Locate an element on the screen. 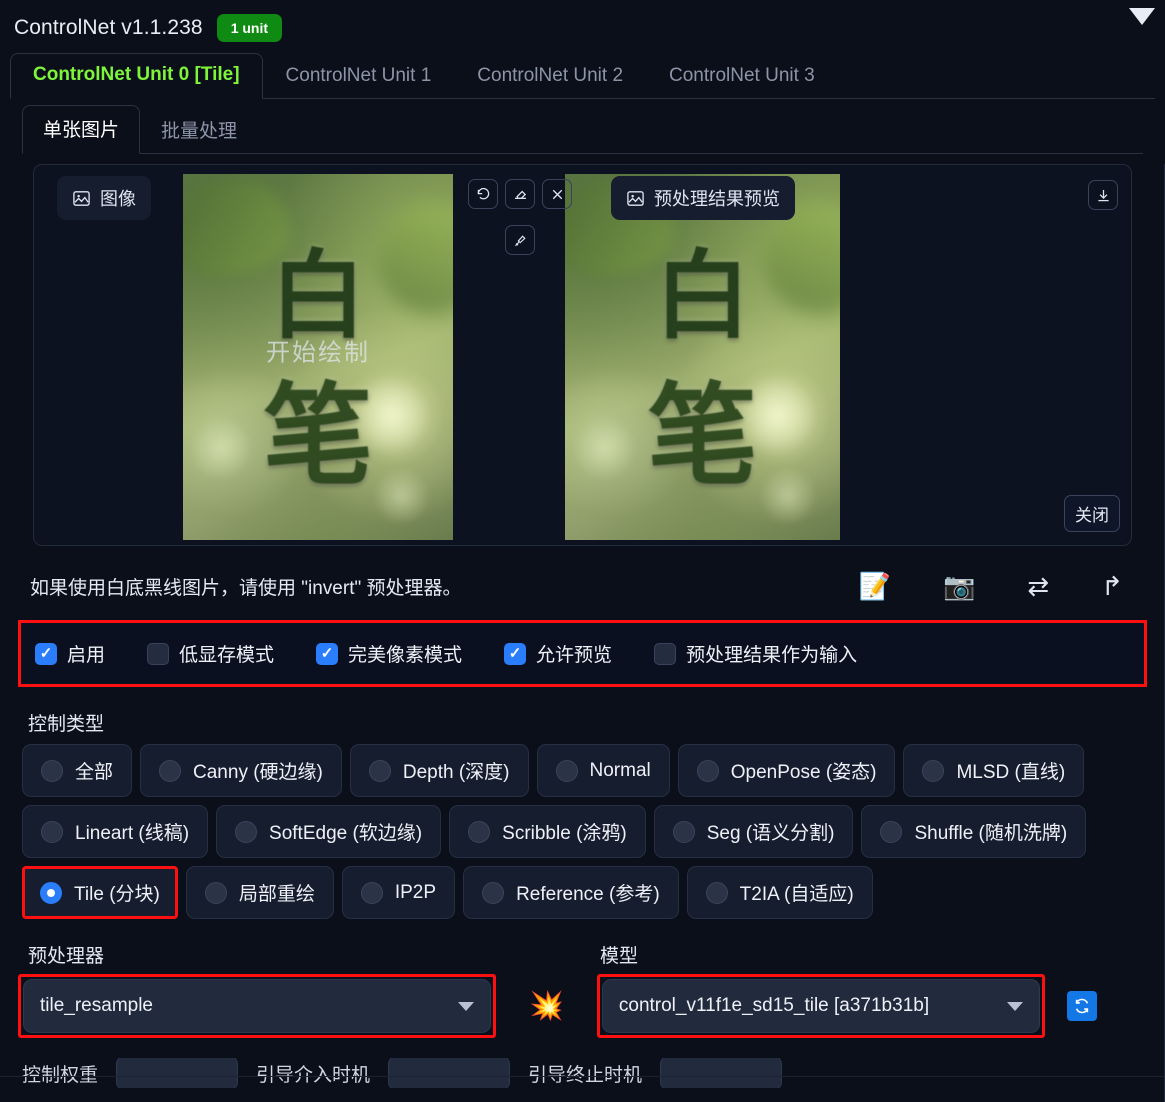 Image resolution: width=1165 pixels, height=1102 pixels. preprocessor-dropdown-highlight: tile_resample is located at coordinates (257, 1006).